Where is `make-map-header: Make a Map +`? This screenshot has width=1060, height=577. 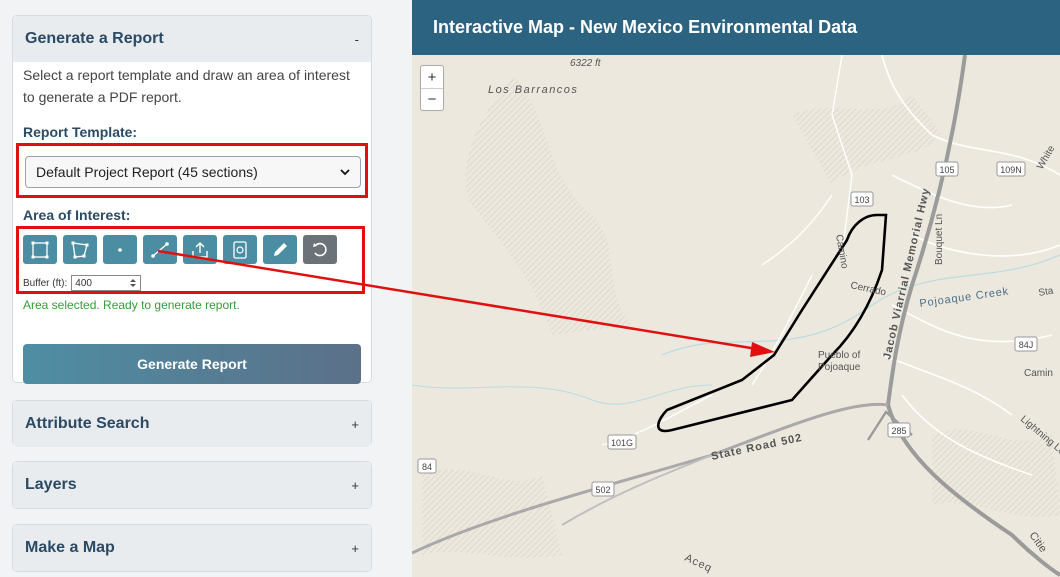 make-map-header: Make a Map + is located at coordinates (192, 548).